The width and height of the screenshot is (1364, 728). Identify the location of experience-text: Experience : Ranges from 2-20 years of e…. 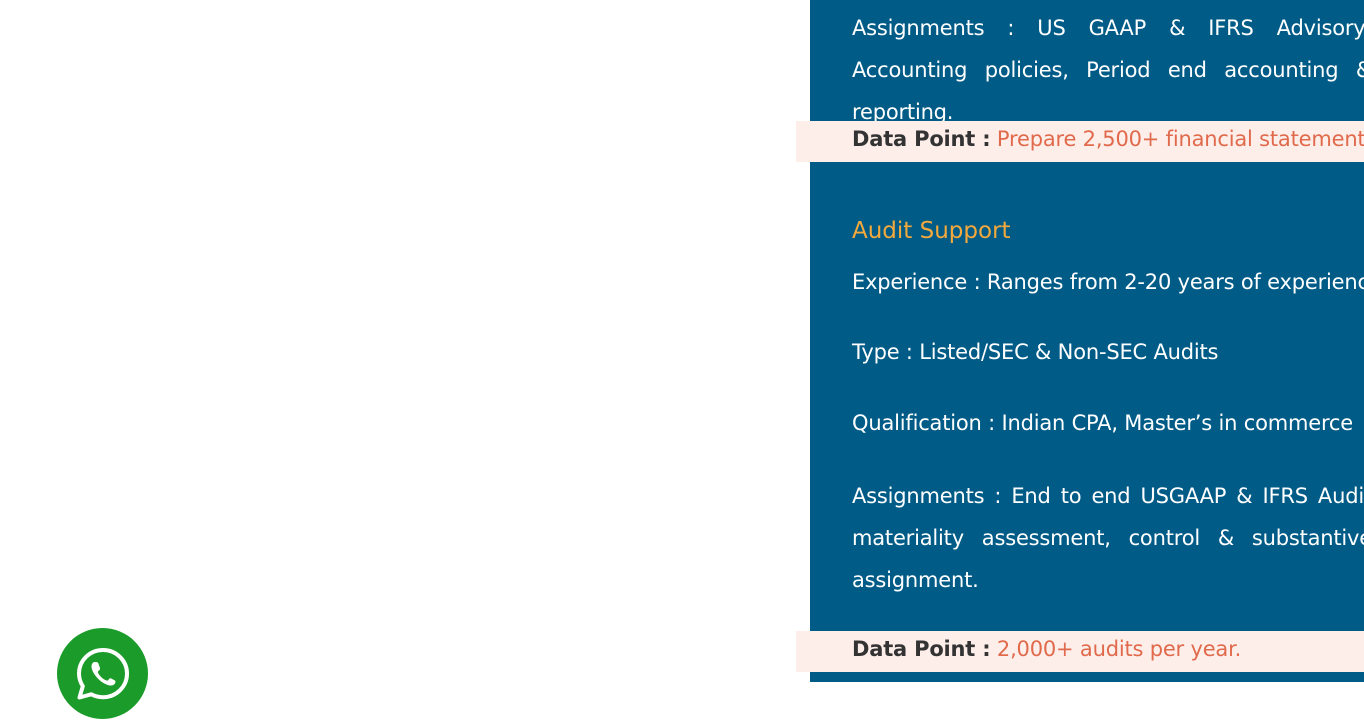
(1108, 282).